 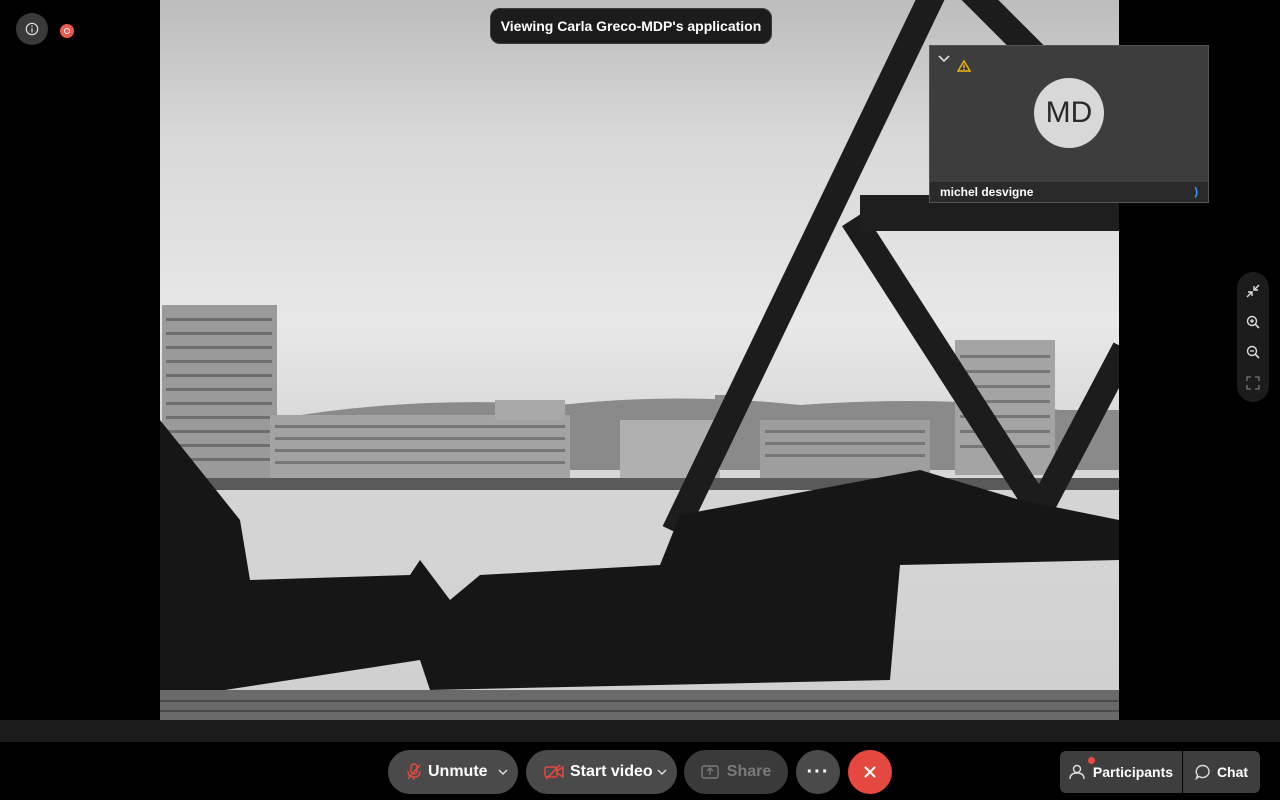 What do you see at coordinates (1253, 337) in the screenshot?
I see `zoom-controls` at bounding box center [1253, 337].